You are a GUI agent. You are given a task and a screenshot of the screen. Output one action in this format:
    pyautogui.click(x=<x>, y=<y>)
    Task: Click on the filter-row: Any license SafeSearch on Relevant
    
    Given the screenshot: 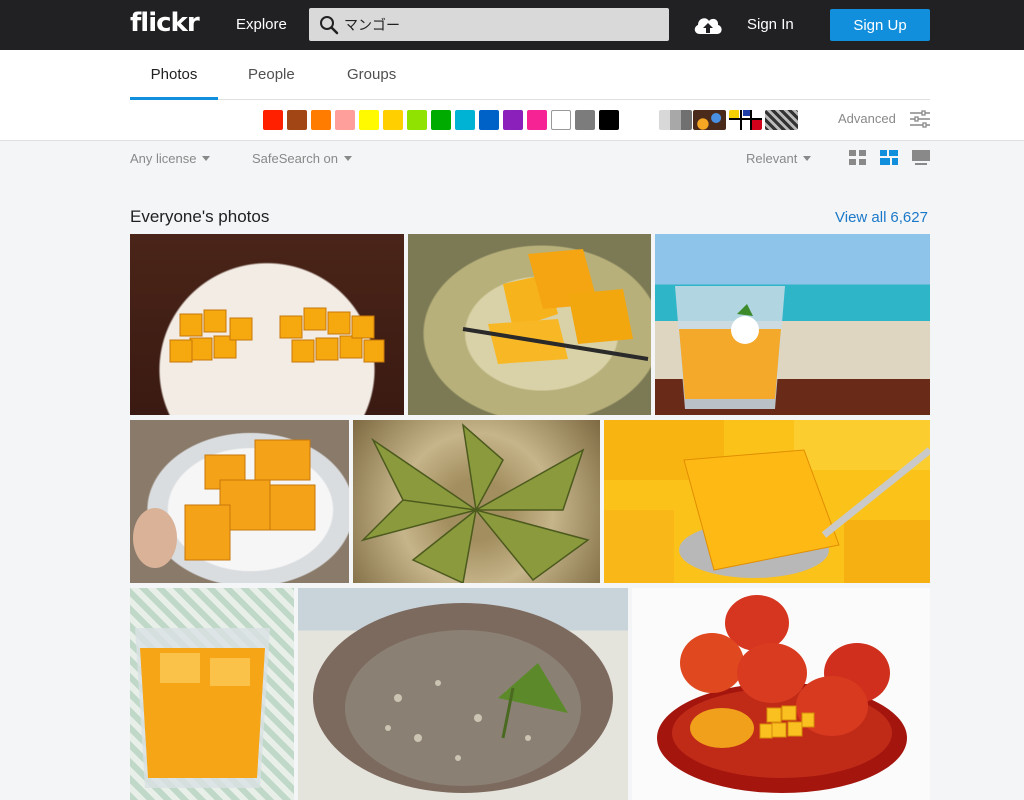 What is the action you would take?
    pyautogui.click(x=512, y=161)
    